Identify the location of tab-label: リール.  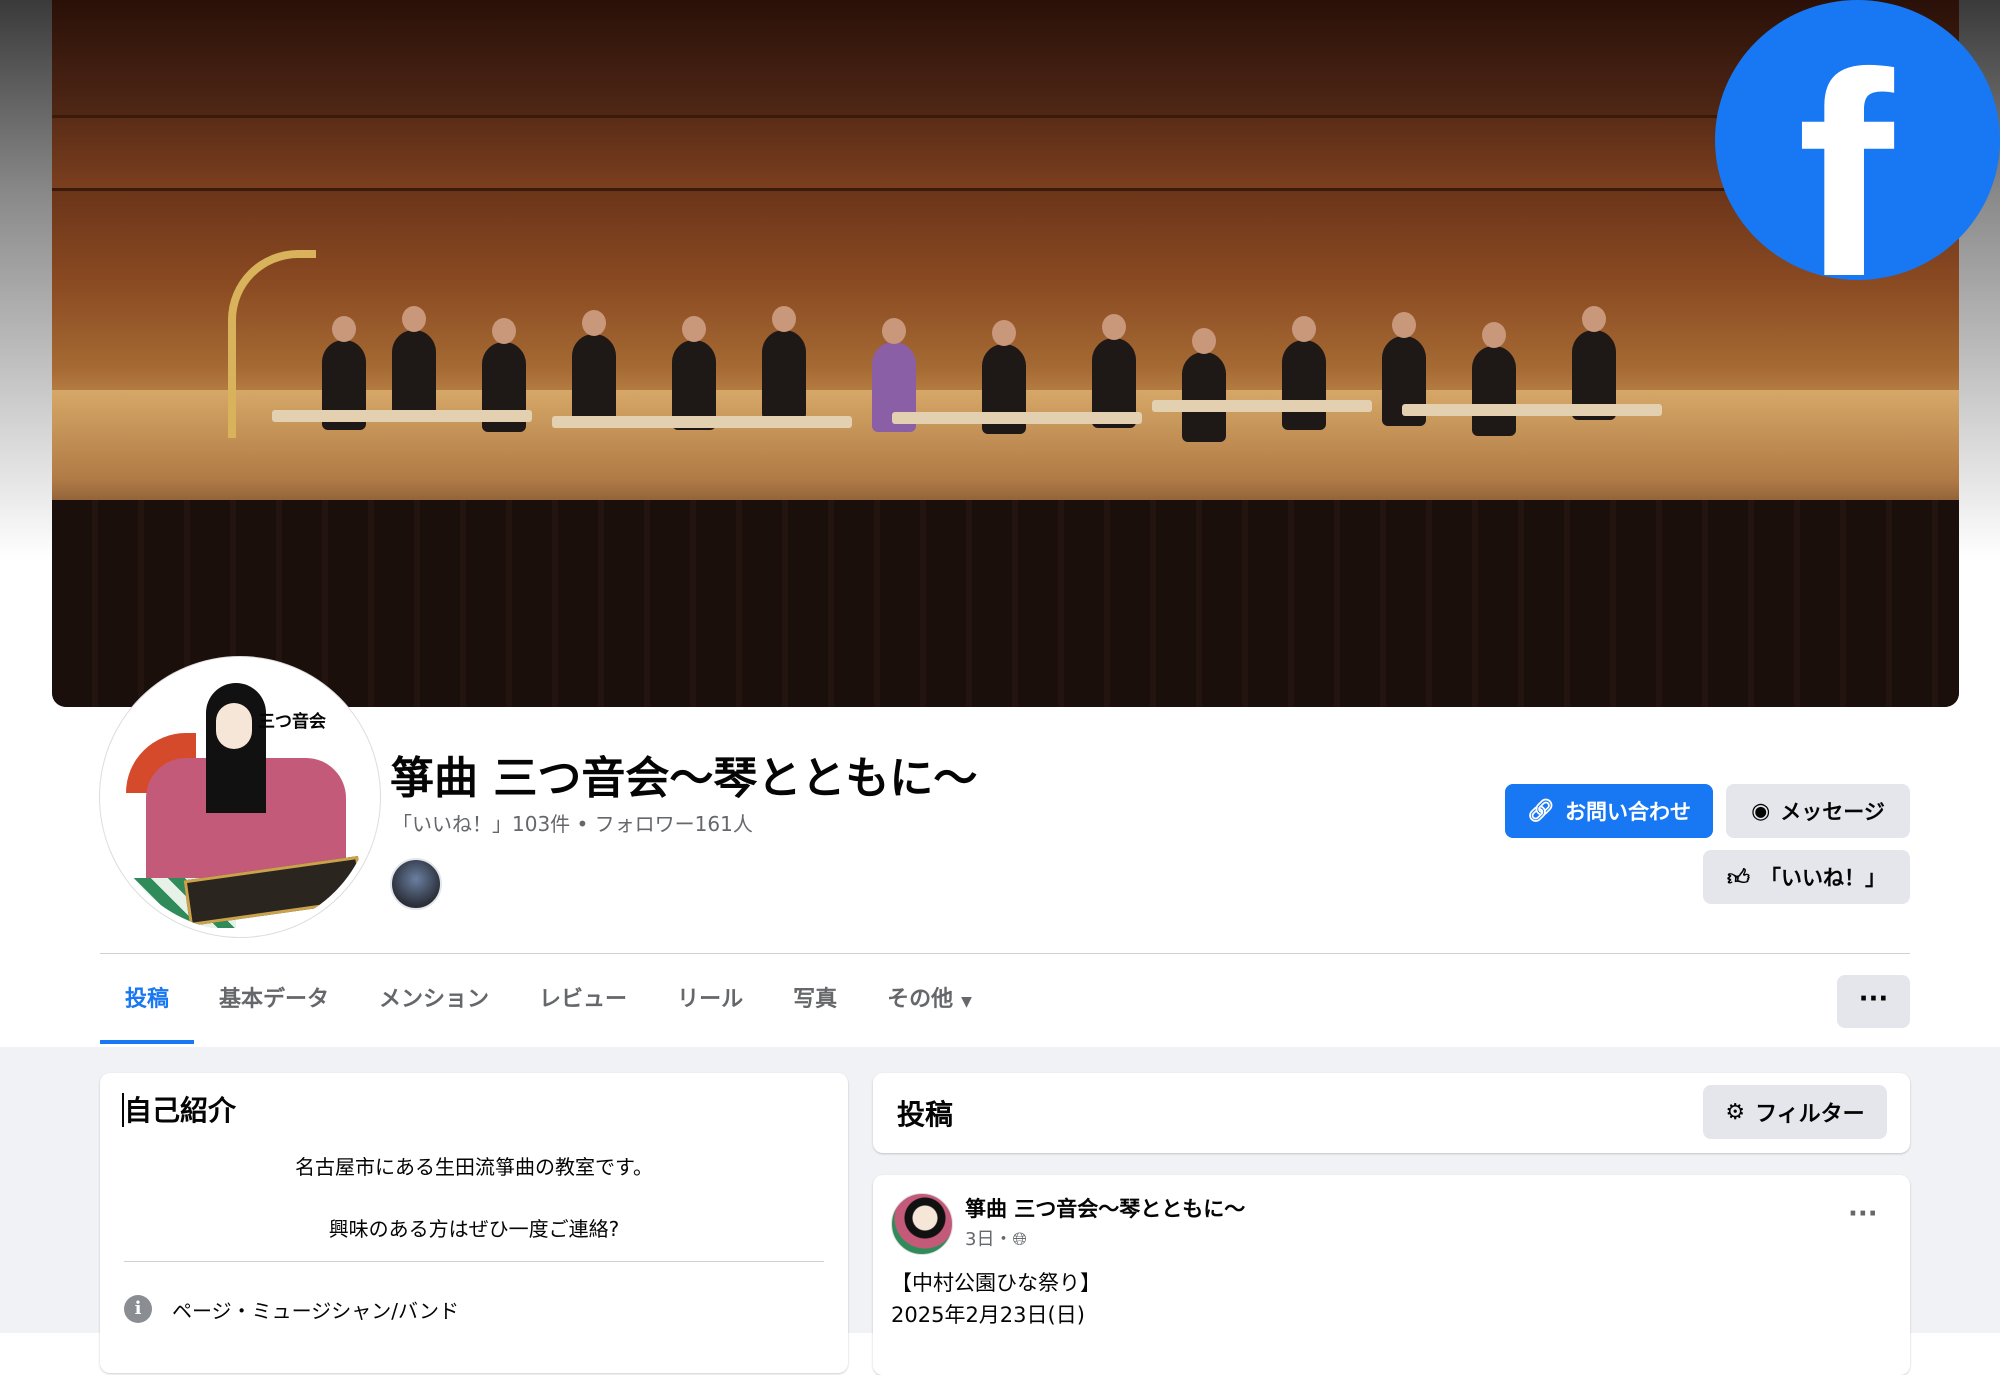
(710, 999).